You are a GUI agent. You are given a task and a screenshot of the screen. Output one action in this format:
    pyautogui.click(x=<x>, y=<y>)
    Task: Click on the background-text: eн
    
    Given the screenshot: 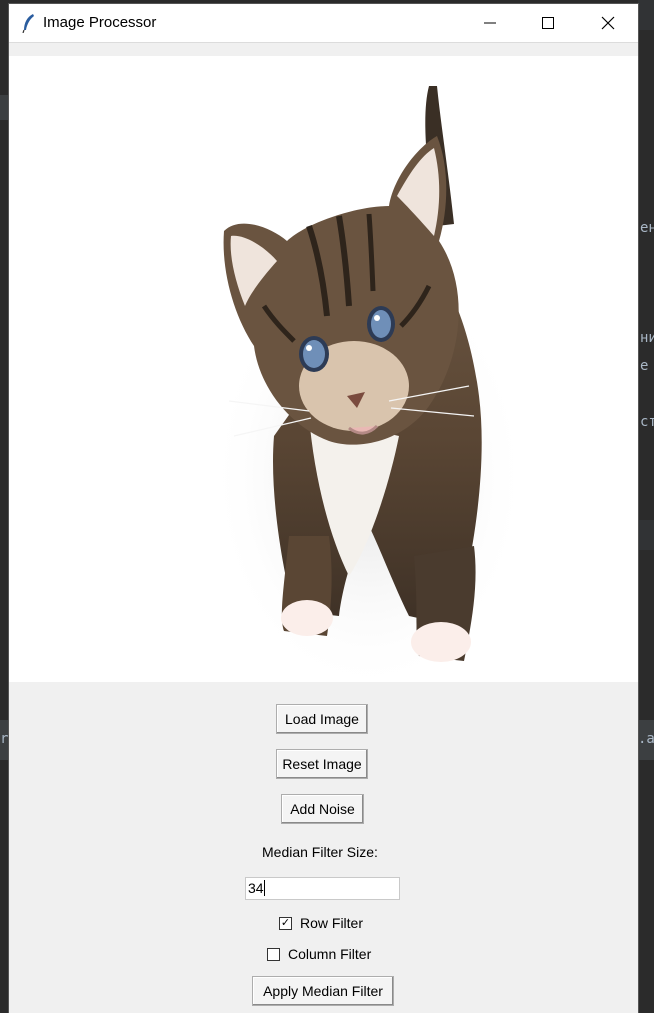 What is the action you would take?
    pyautogui.click(x=647, y=228)
    